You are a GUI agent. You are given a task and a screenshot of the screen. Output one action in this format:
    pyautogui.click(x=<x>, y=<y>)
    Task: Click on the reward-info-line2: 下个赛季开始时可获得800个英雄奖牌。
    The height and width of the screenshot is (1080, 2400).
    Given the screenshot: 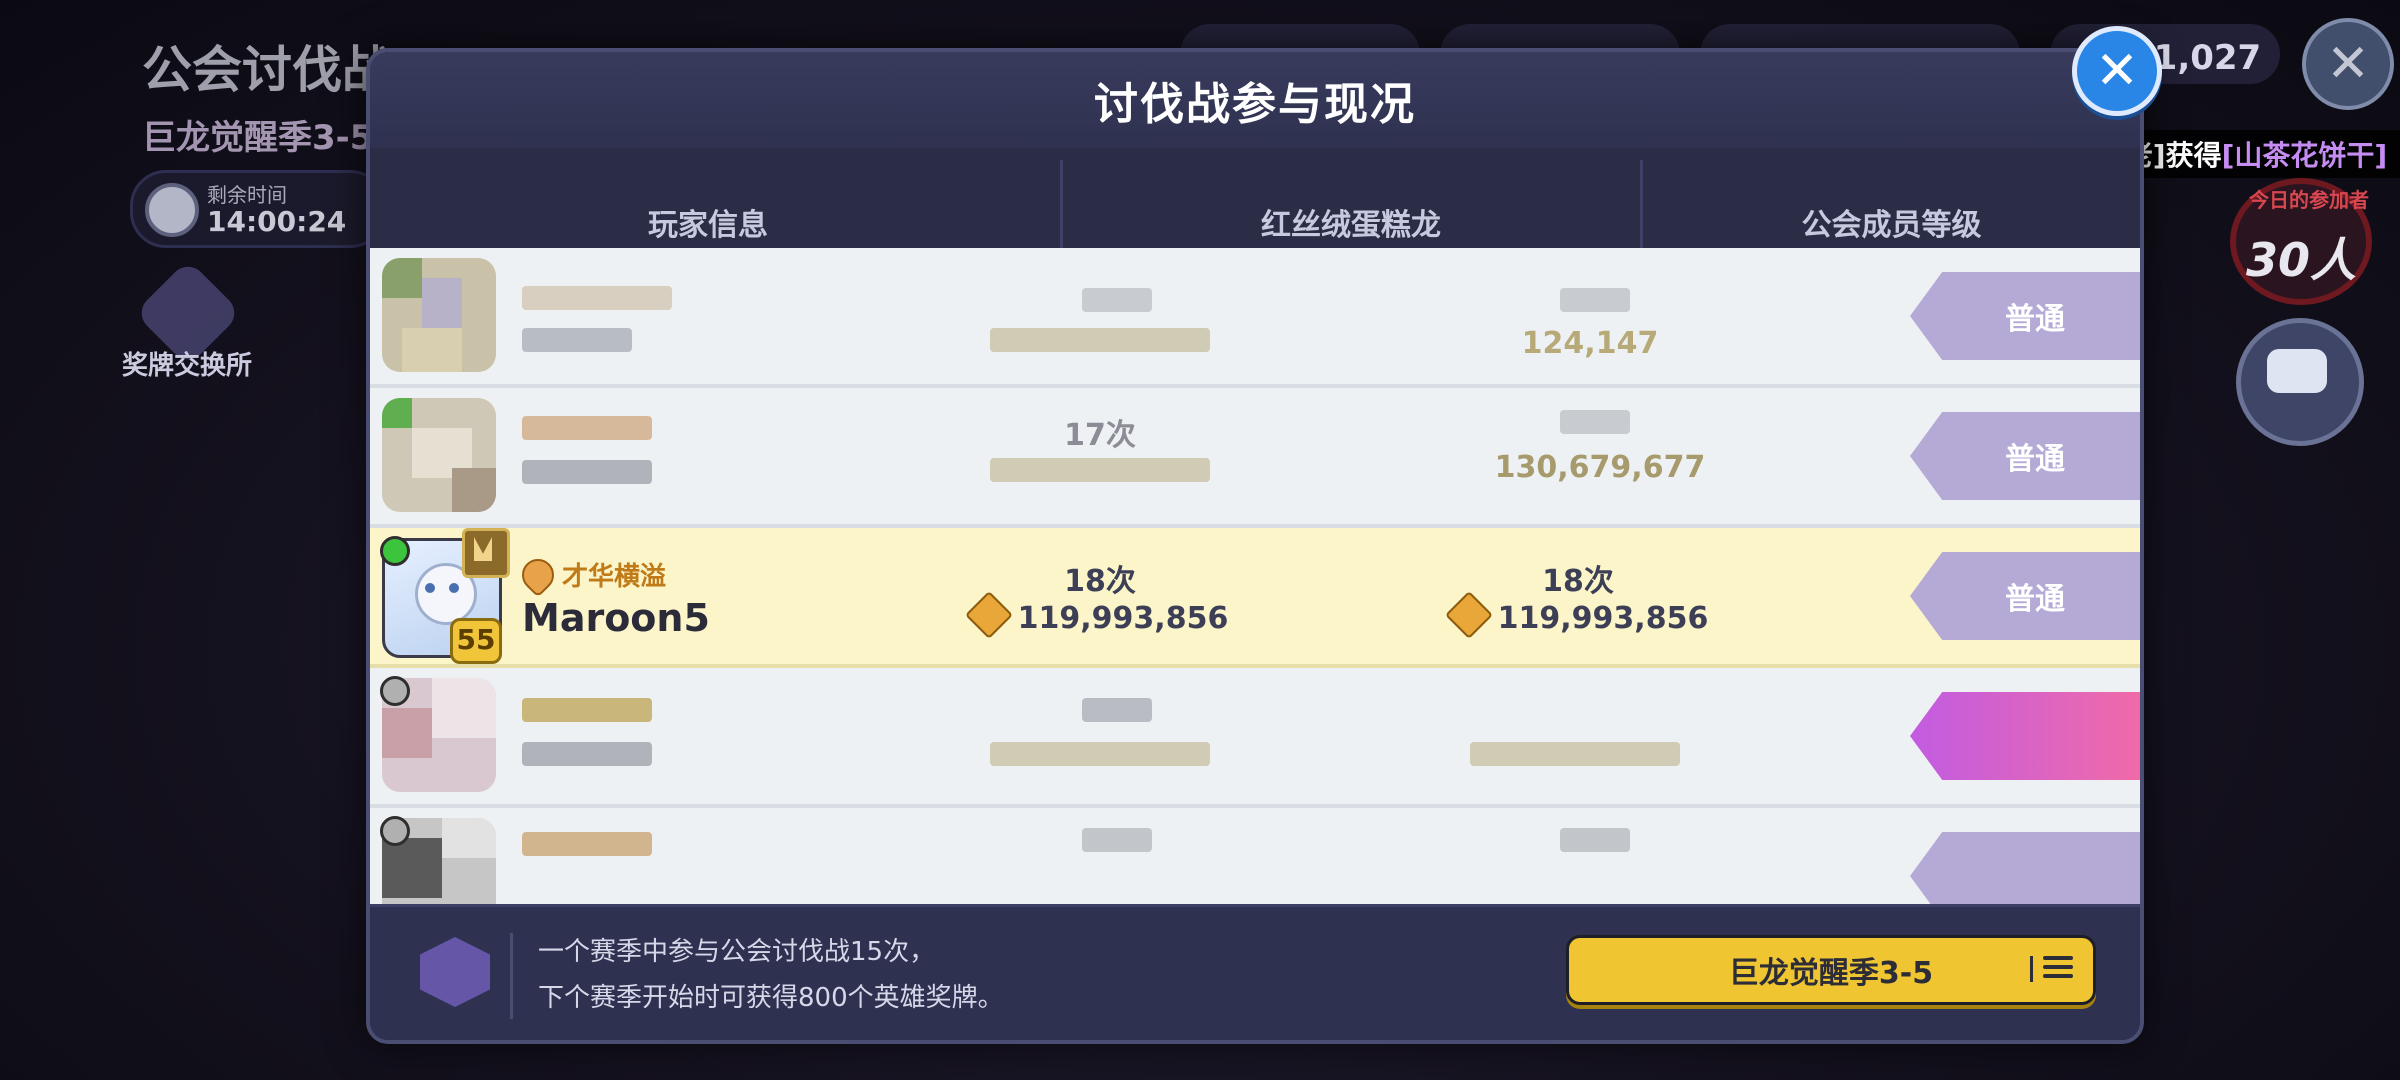 What is the action you would take?
    pyautogui.click(x=771, y=998)
    